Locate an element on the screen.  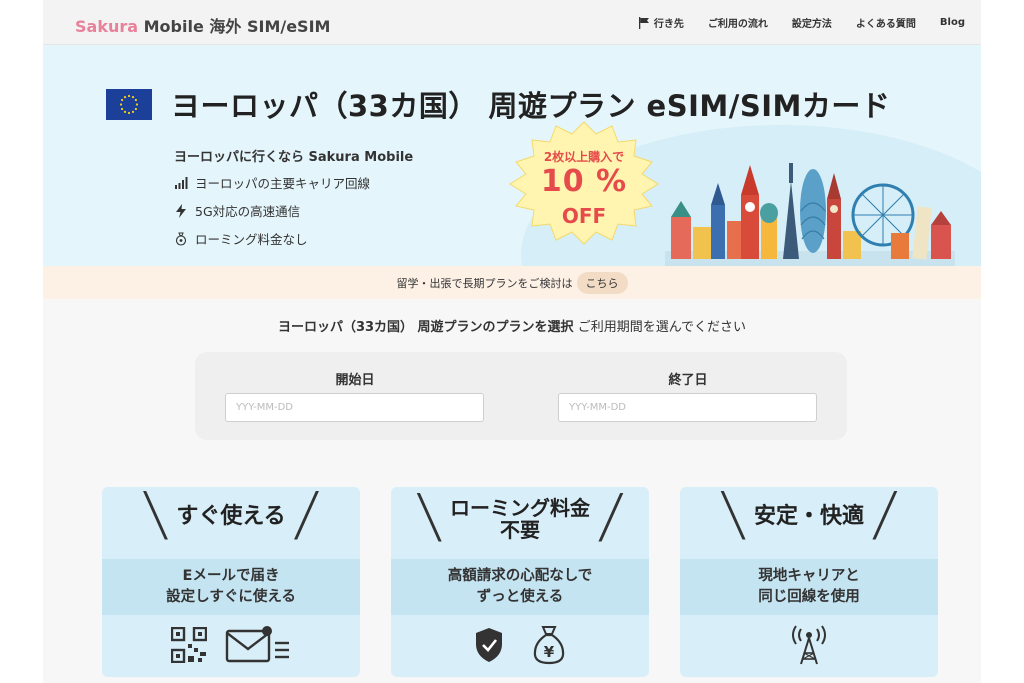
strip-text: 留学・出張で長期プランをご検討は is located at coordinates (484, 283).